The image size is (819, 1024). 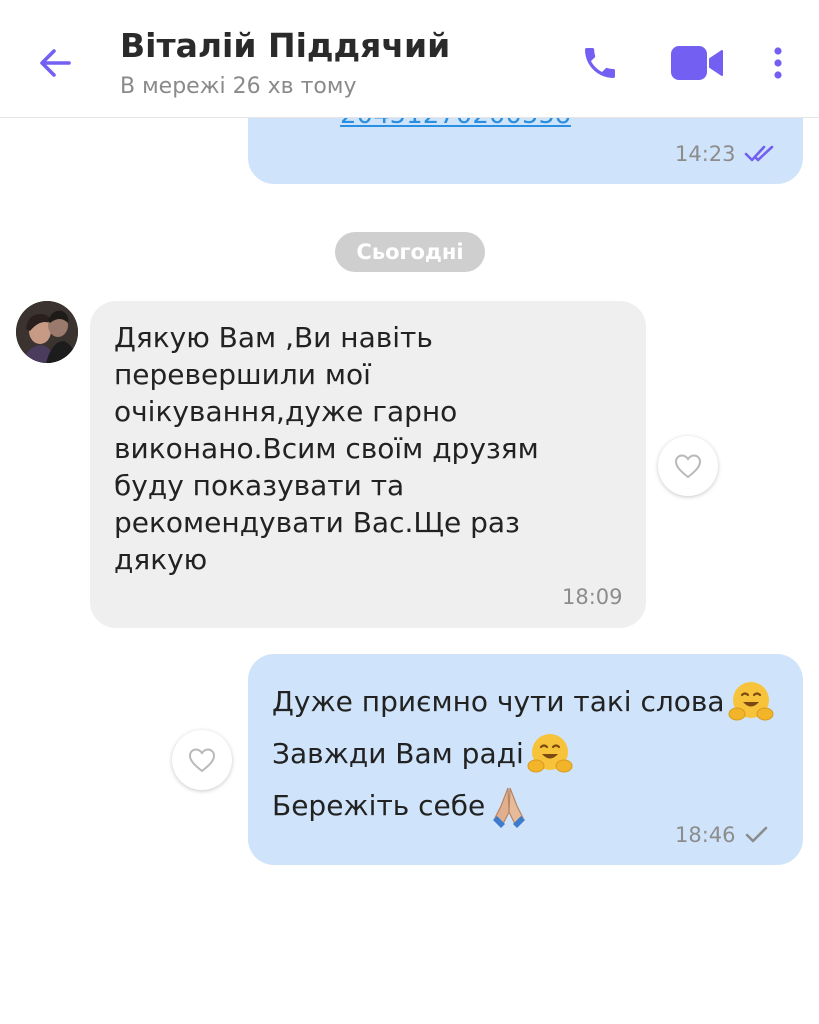 I want to click on message-line: Завжди Вам раді, so click(x=532, y=754).